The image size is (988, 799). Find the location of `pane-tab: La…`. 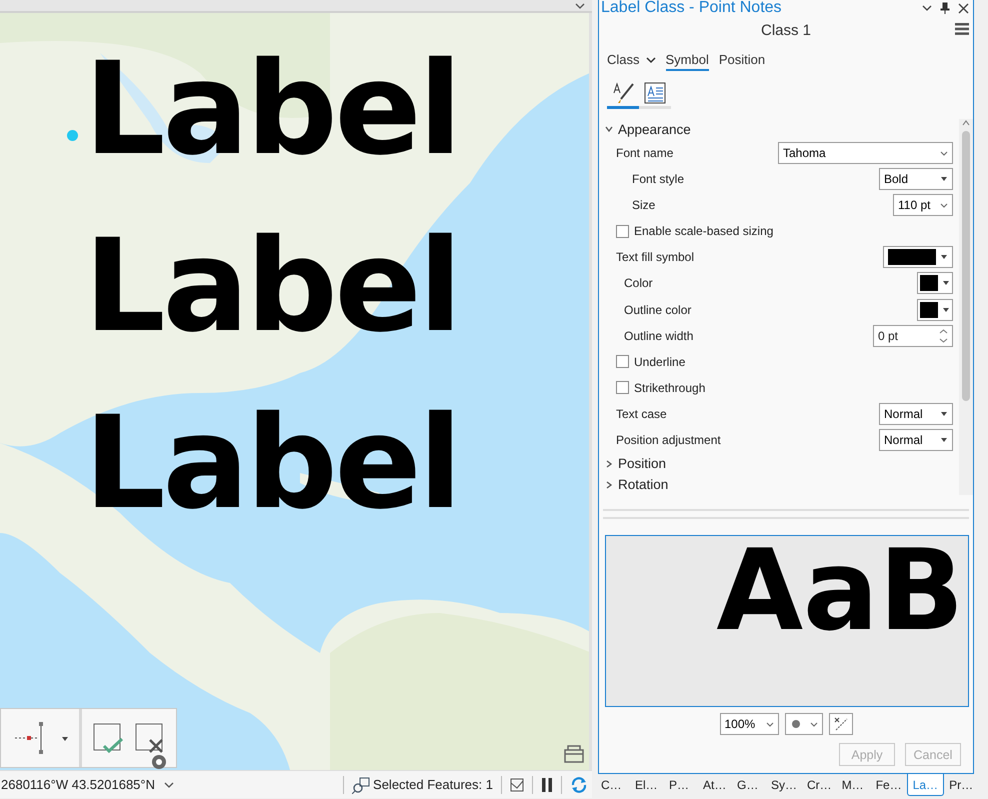

pane-tab: La… is located at coordinates (925, 785).